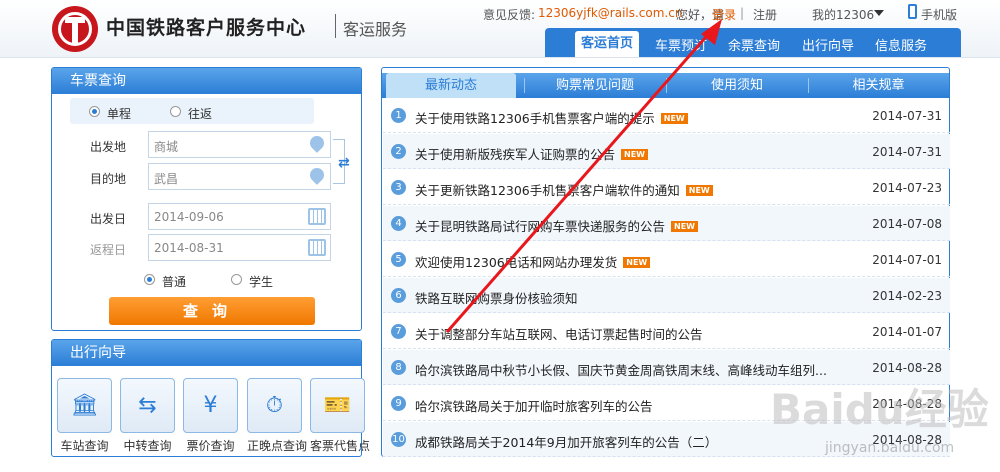 The image size is (1000, 472). What do you see at coordinates (907, 188) in the screenshot?
I see `news-item-date: 2014-07-23` at bounding box center [907, 188].